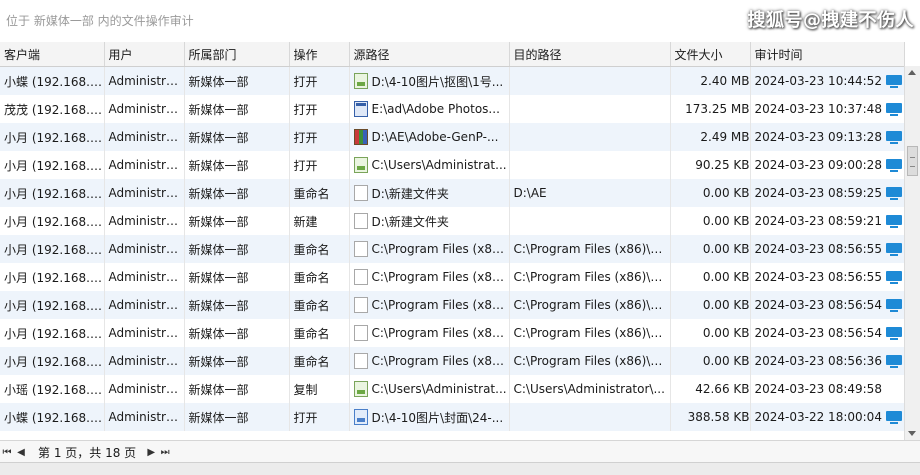 Image resolution: width=920 pixels, height=475 pixels. Describe the element at coordinates (213, 21) in the screenshot. I see `search-input: 位于 新媒体一部 内的文件操作审计` at that location.